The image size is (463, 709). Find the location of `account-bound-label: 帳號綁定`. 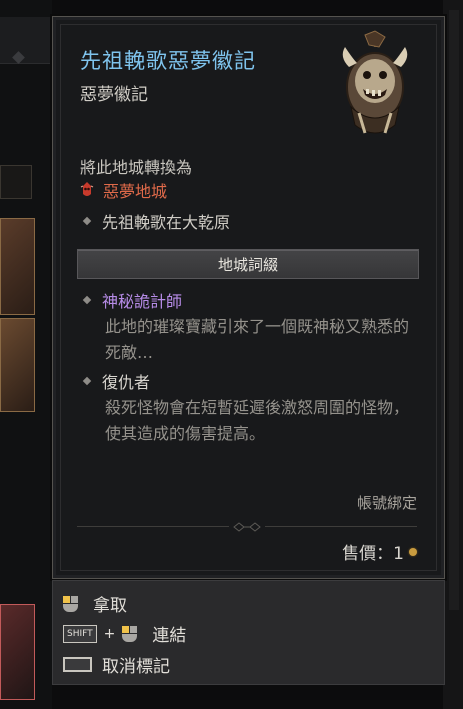

account-bound-label: 帳號綁定 is located at coordinates (386, 503).